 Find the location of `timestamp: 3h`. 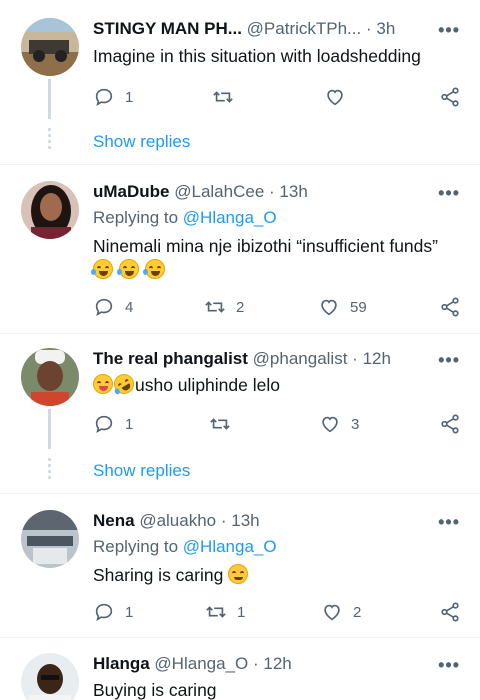

timestamp: 3h is located at coordinates (385, 28).